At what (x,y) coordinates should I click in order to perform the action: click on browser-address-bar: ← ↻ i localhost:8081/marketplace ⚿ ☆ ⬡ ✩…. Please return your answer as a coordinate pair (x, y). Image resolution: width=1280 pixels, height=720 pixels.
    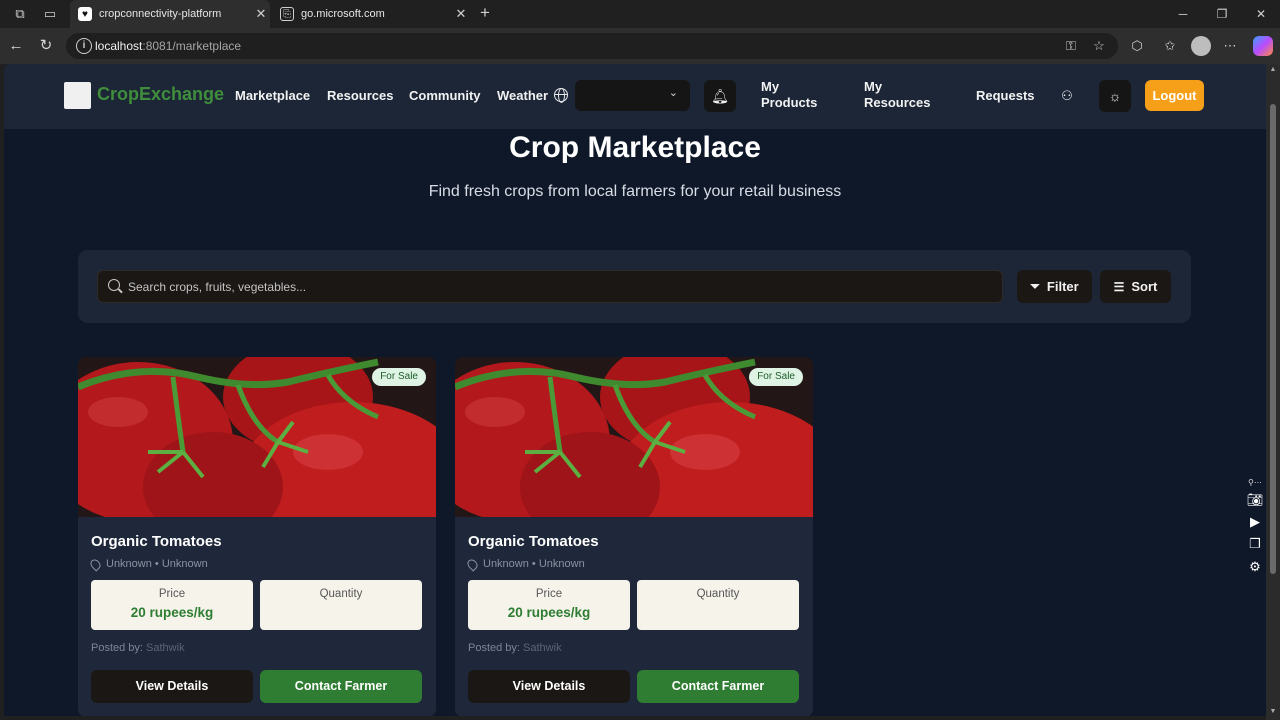
    Looking at the image, I should click on (640, 46).